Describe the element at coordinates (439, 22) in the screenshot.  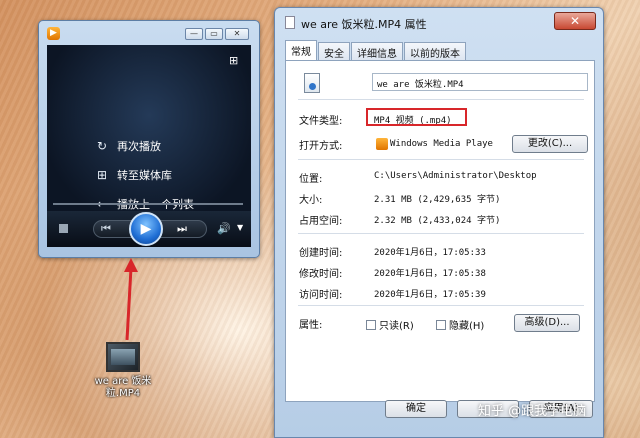
I see `dialog-titlebar: we are 饭米粒.MP4 属性 ✕` at that location.